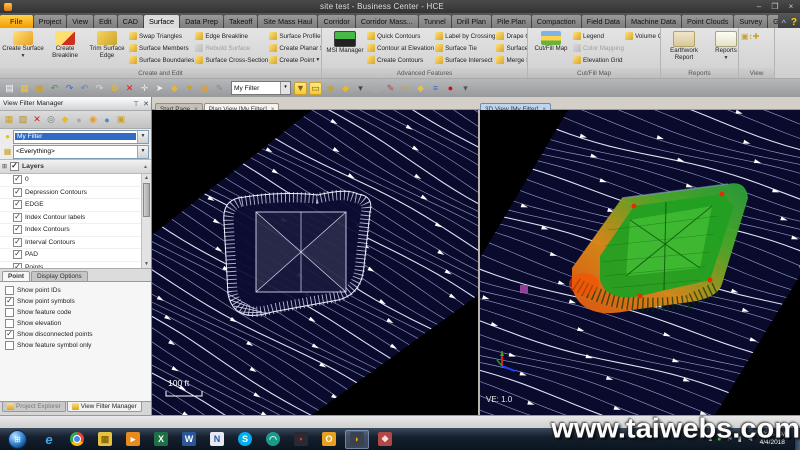  What do you see at coordinates (201, 21) in the screenshot?
I see `ribbon-tab-data-prep: Data Prep` at bounding box center [201, 21].